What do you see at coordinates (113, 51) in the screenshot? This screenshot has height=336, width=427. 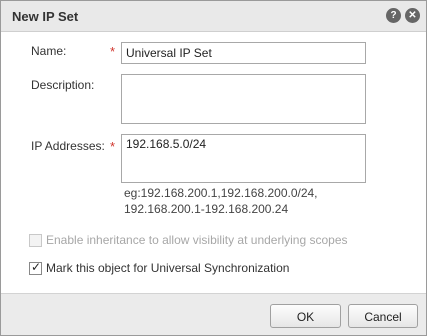 I see `name-required-marker: *` at bounding box center [113, 51].